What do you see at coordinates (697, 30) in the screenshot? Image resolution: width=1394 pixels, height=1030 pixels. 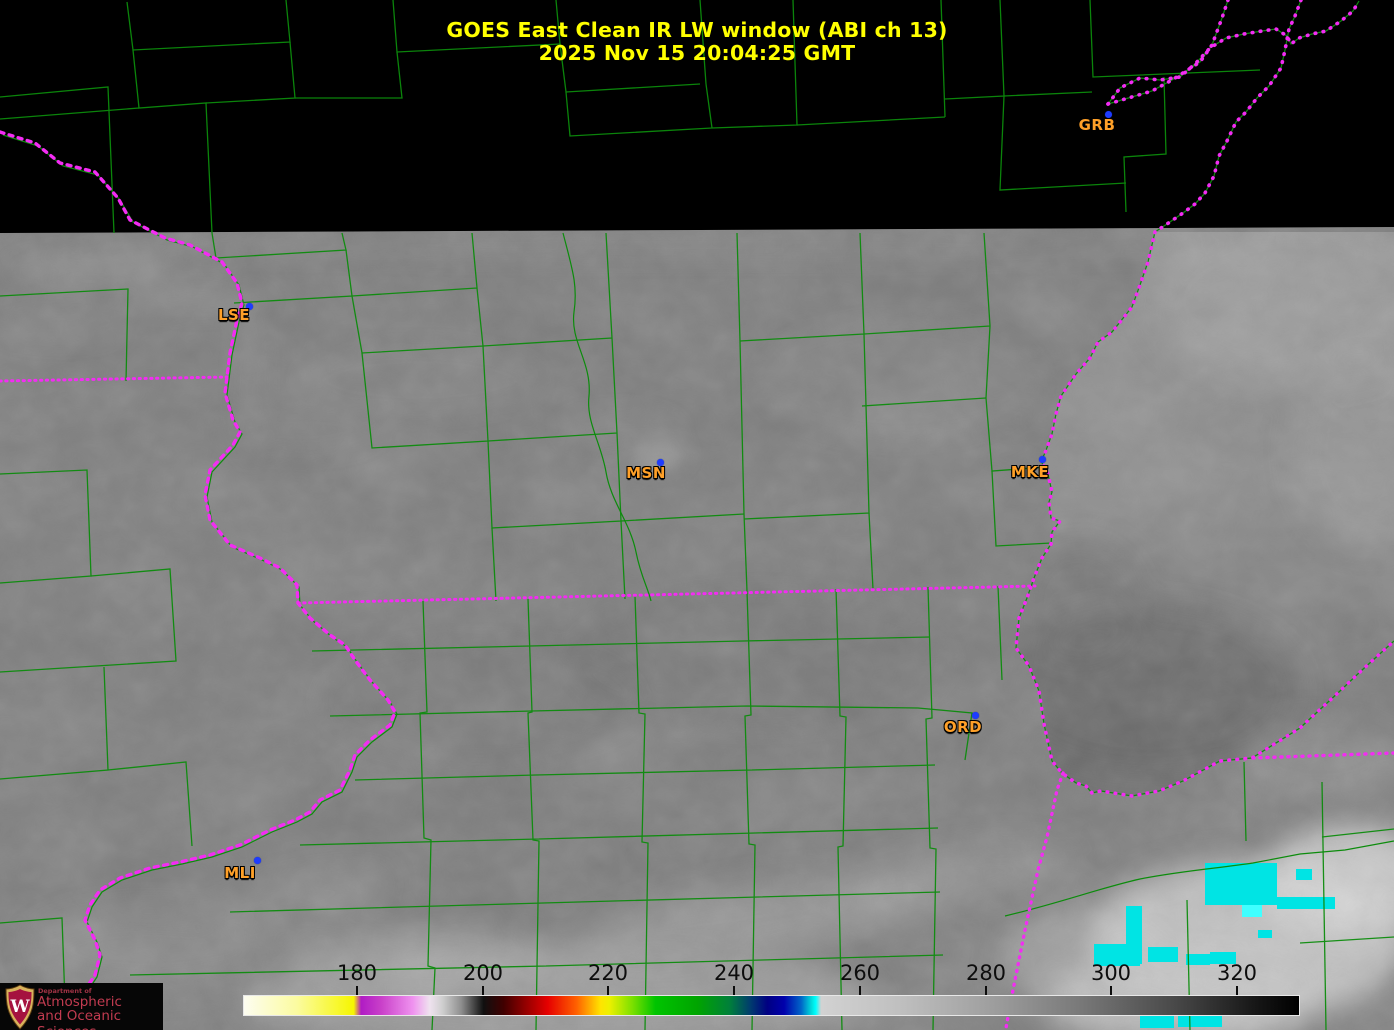 I see `product-title-line1: GOES East Clean IR LW window (ABI ch 13)` at bounding box center [697, 30].